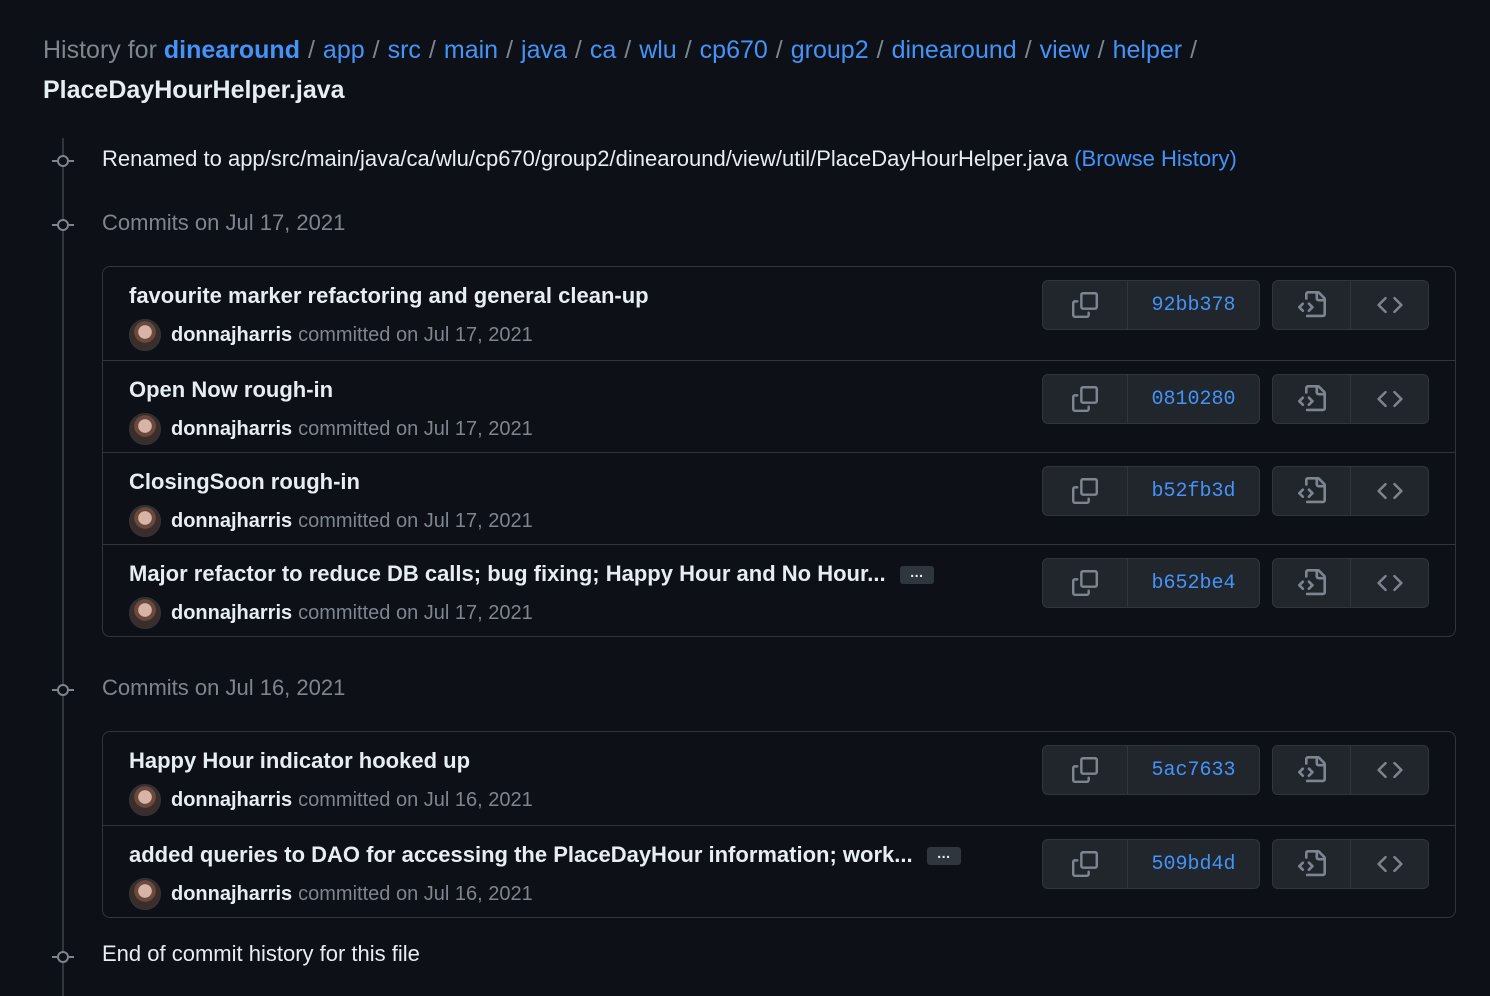 This screenshot has height=996, width=1490. I want to click on commit-title-link: ClosingSoon rough-in, so click(244, 481).